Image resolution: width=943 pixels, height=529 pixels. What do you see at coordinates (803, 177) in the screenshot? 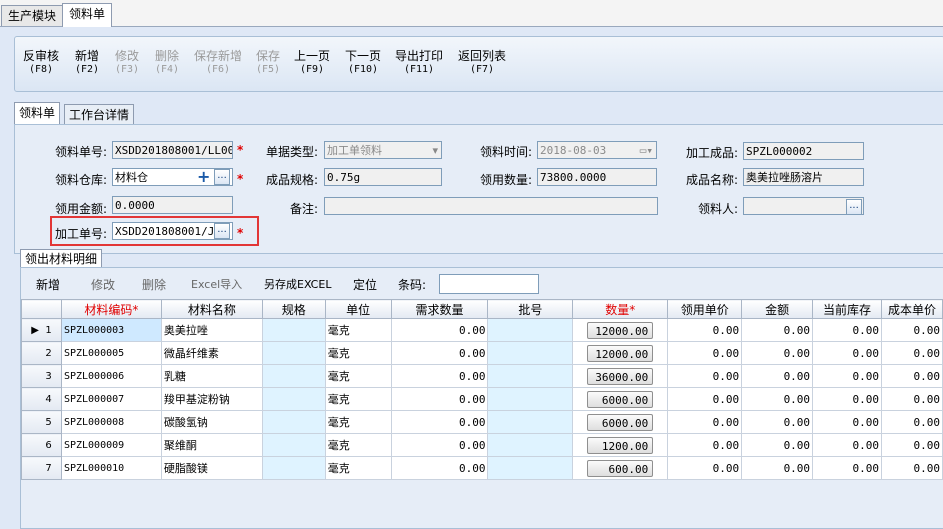
I see `product-name-field: 奥美拉唑肠溶片` at bounding box center [803, 177].